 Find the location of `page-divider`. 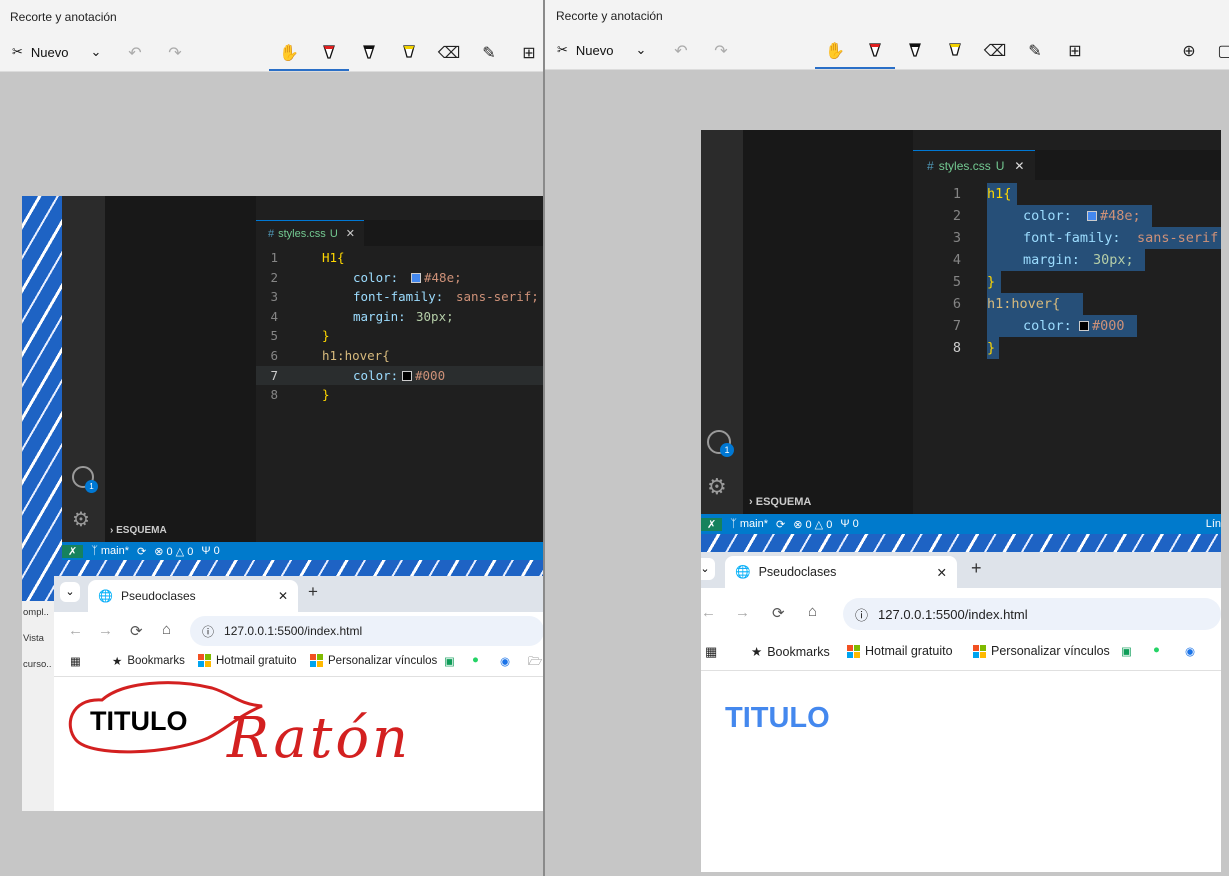

page-divider is located at coordinates (961, 670).